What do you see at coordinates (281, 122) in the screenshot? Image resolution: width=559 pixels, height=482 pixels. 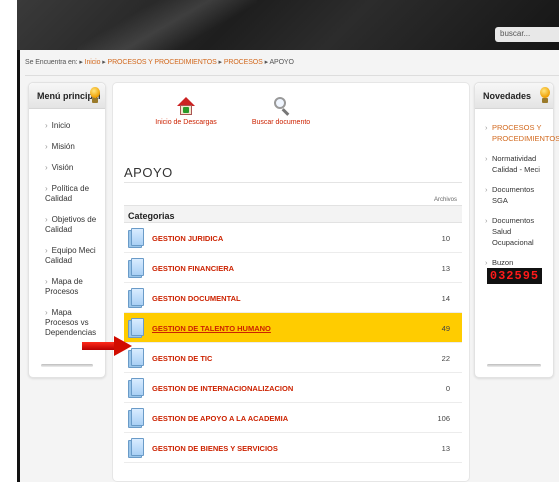 I see `buscar-documento-label: Buscar documento` at bounding box center [281, 122].